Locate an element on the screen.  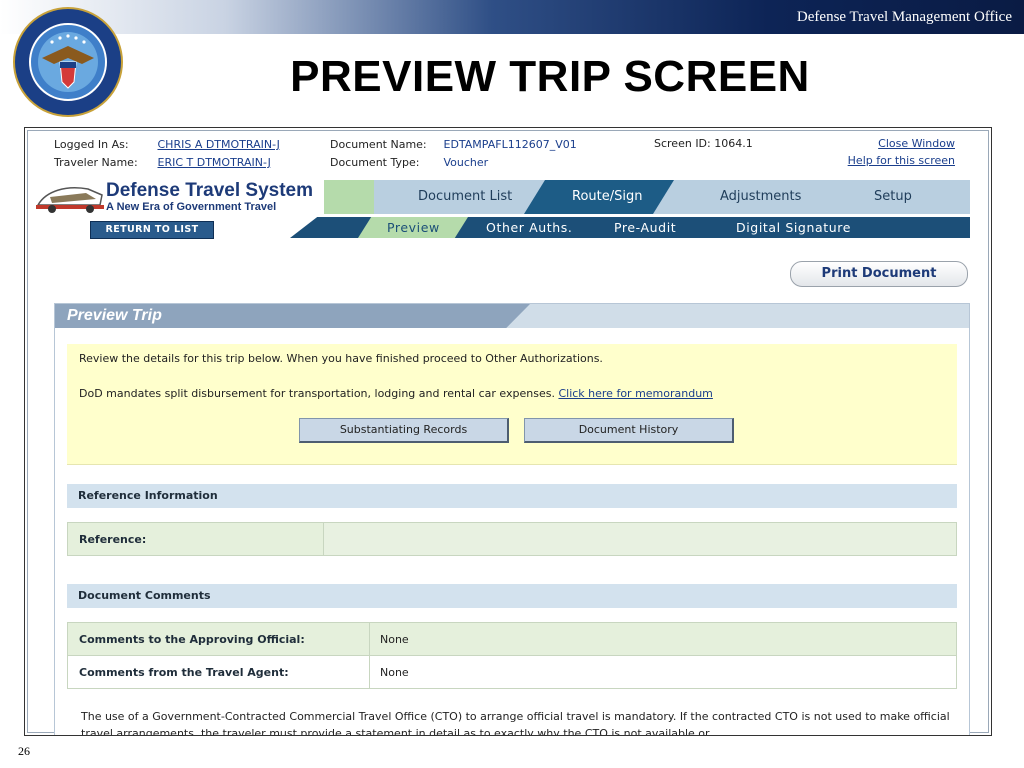
close-window-row: Close Window is located at coordinates (916, 143).